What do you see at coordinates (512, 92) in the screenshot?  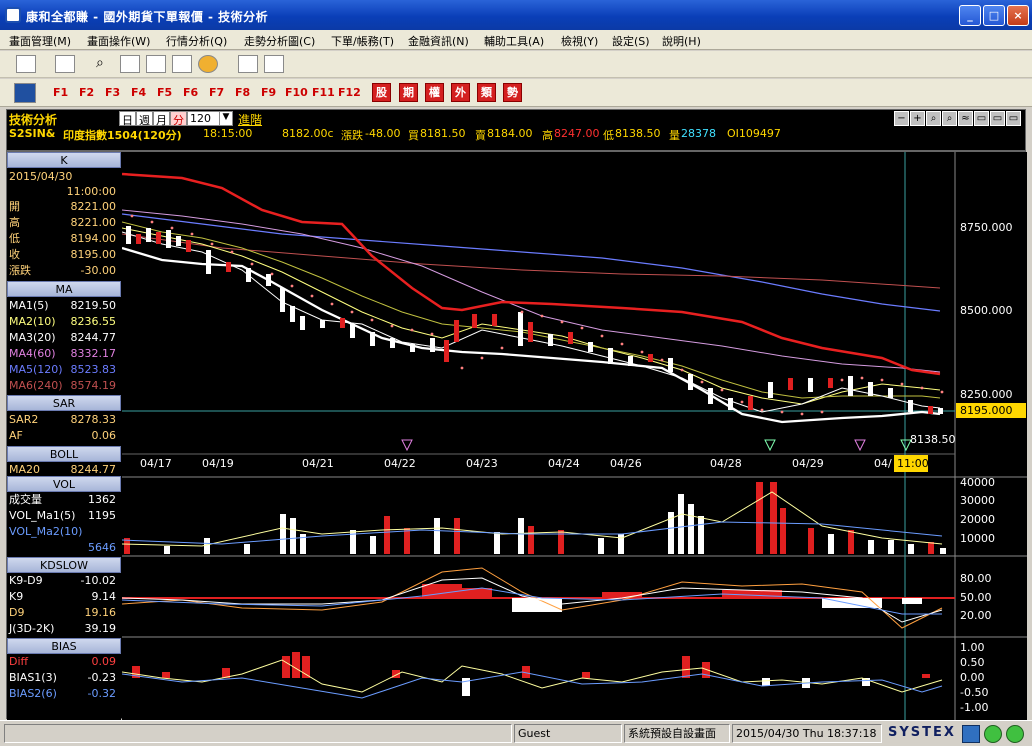 I see `trend-button: 勢` at bounding box center [512, 92].